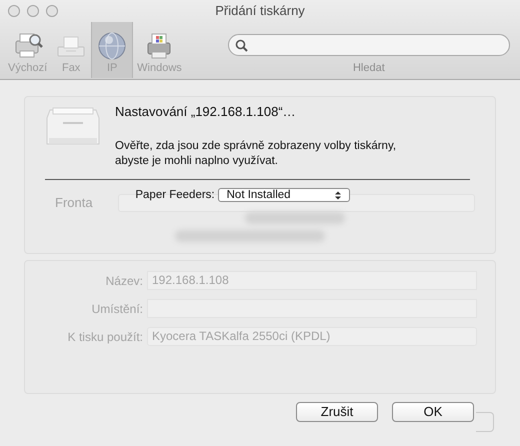 The width and height of the screenshot is (520, 446). Describe the element at coordinates (284, 195) in the screenshot. I see `paper-feeders-popup: Not Installed` at that location.